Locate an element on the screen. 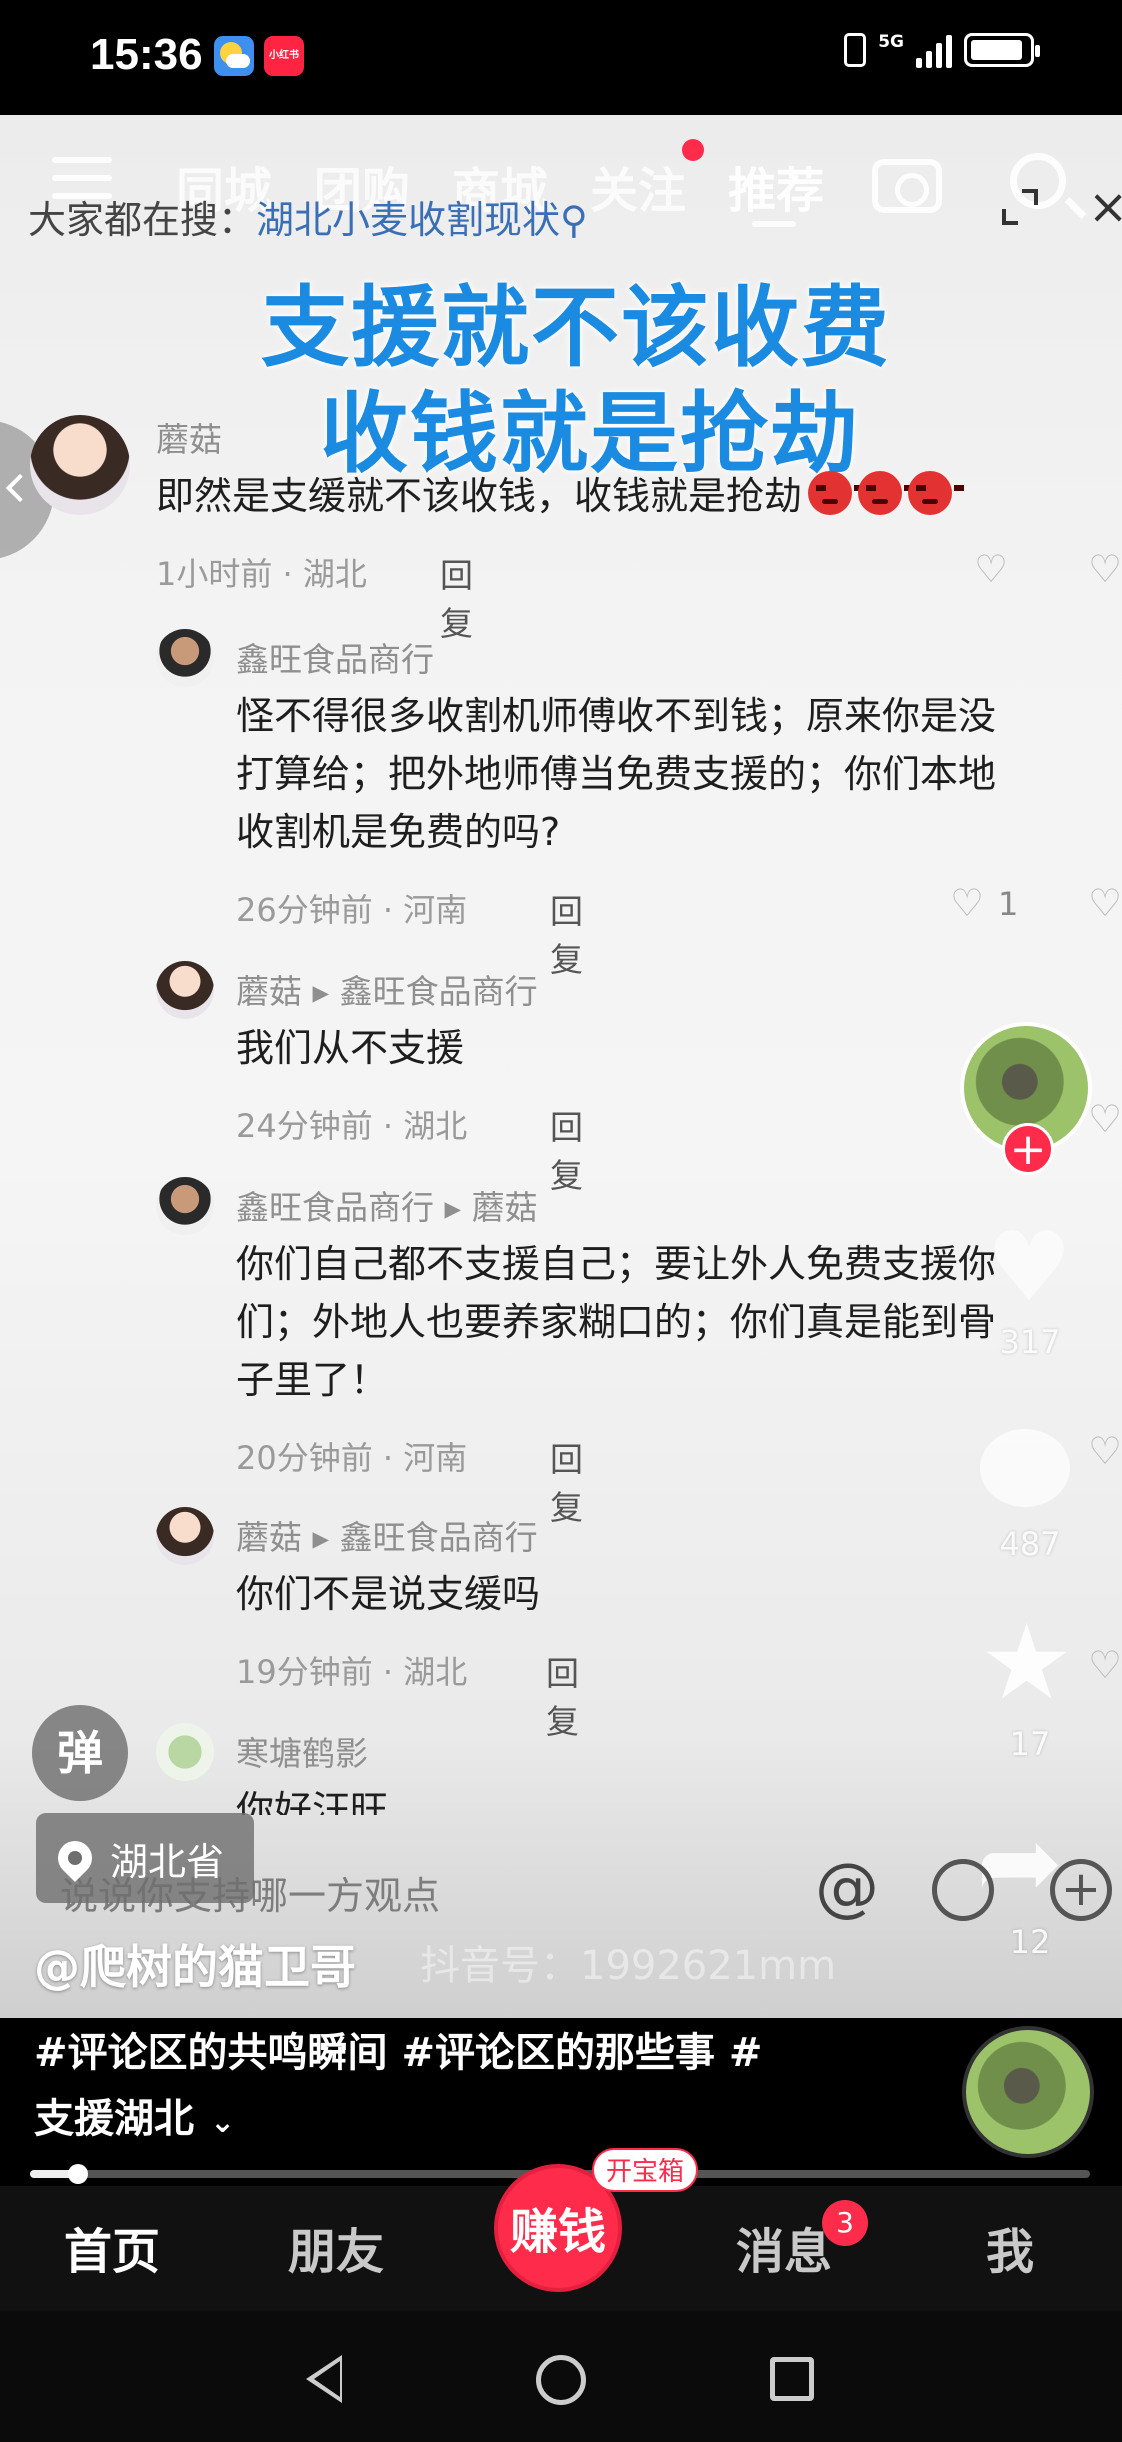 This screenshot has height=2442, width=1122. search-hint-keyword: 湖北小麦收割现状 is located at coordinates (408, 220).